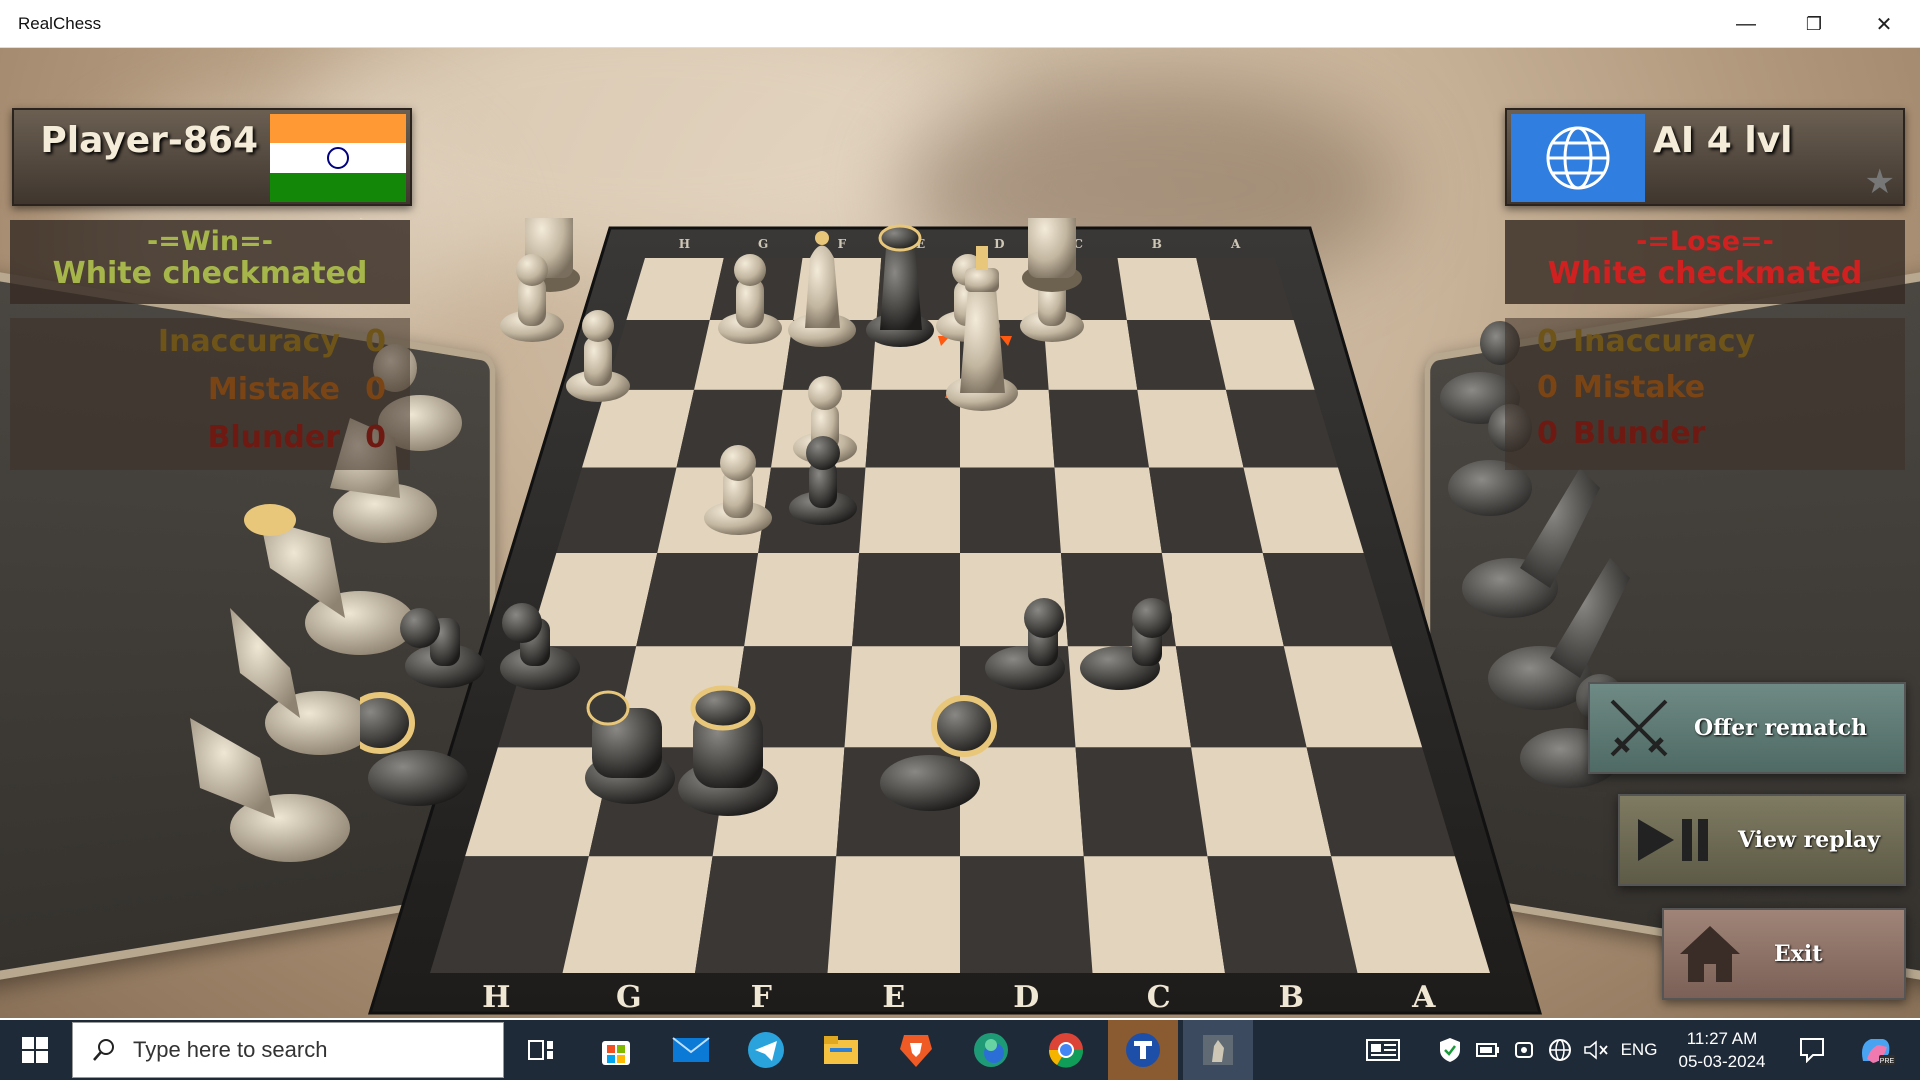 This screenshot has height=1080, width=1920. I want to click on file-label: A, so click(1423, 997).